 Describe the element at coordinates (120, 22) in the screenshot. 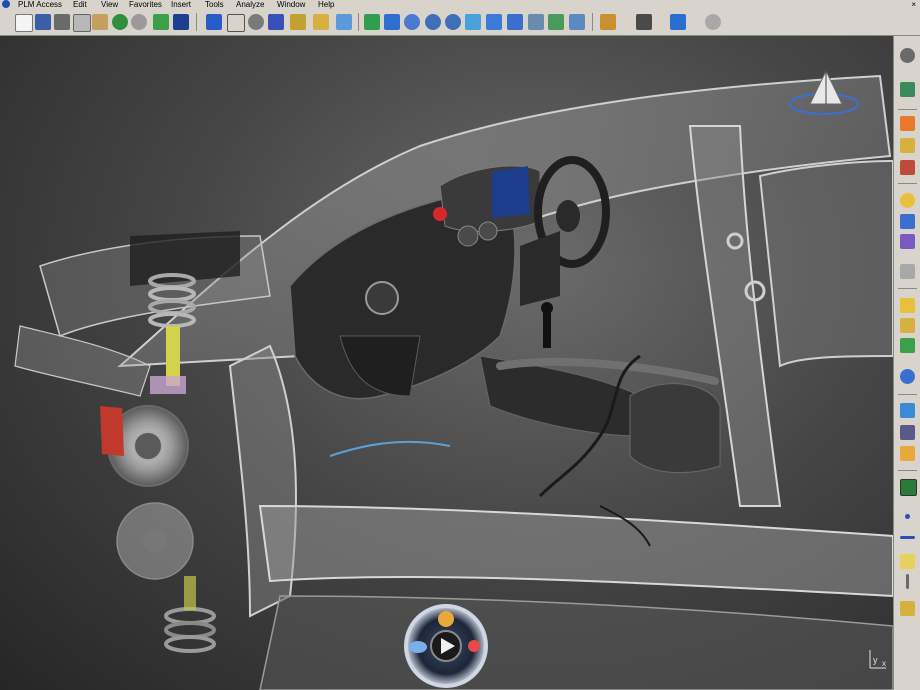

I see `undo-icon` at that location.